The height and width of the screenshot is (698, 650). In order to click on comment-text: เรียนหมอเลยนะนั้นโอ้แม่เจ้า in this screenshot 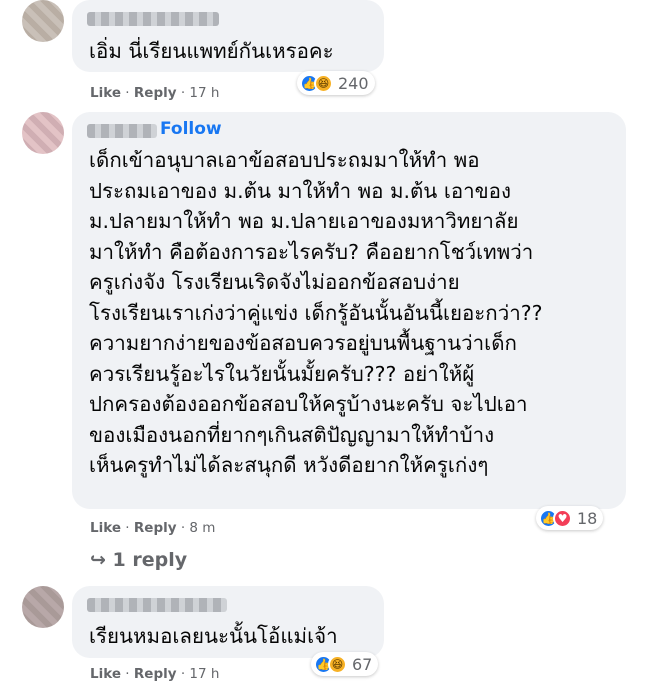, I will do `click(213, 636)`.